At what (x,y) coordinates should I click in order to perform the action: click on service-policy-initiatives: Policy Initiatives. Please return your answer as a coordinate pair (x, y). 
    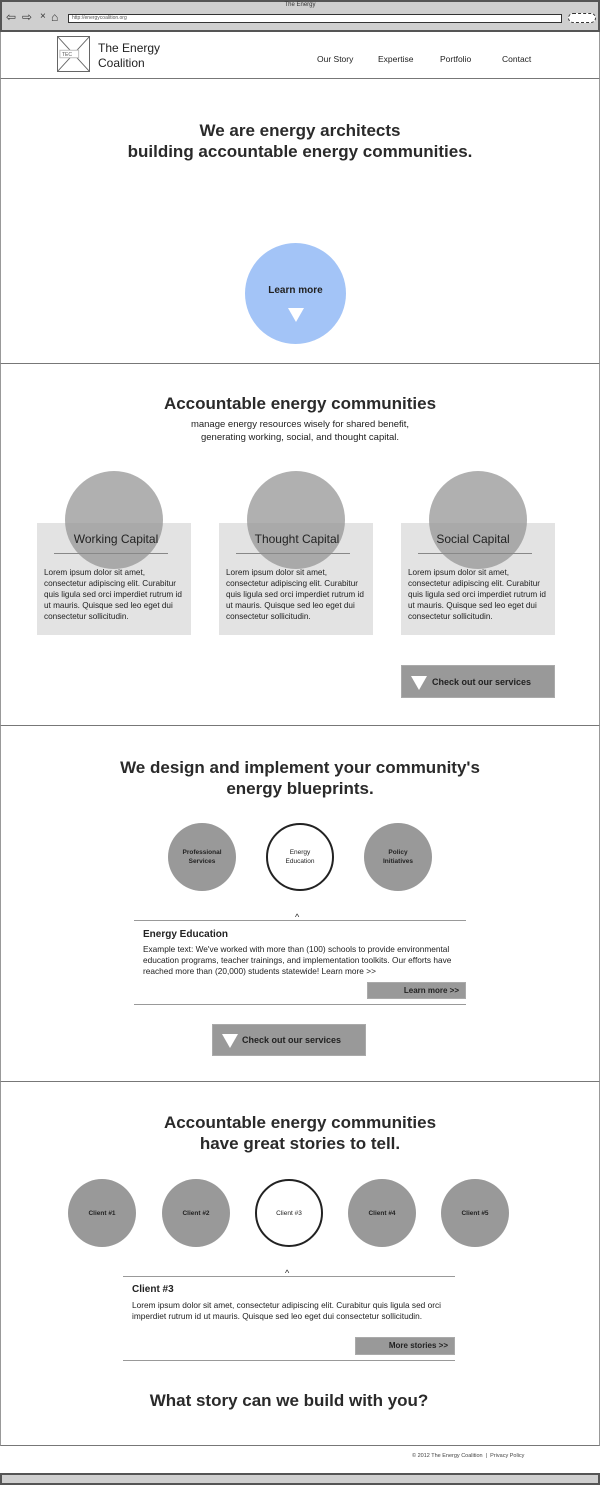
    Looking at the image, I should click on (398, 857).